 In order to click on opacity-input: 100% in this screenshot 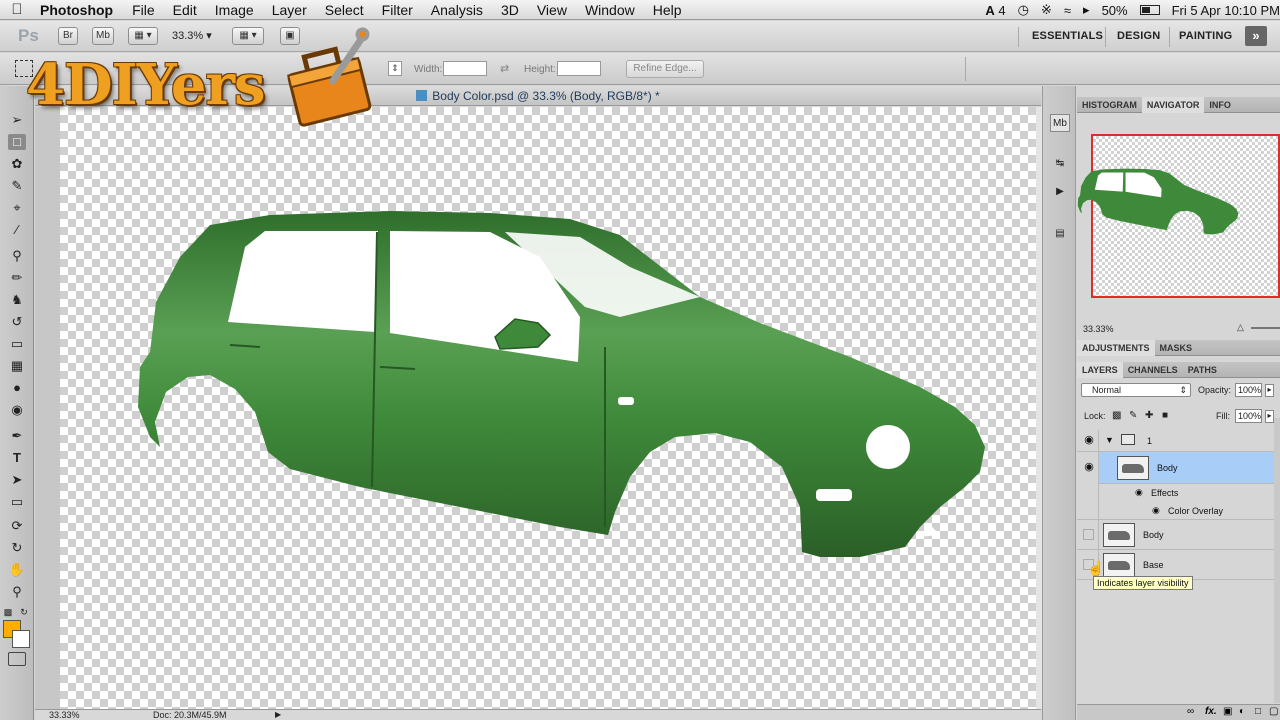, I will do `click(1248, 390)`.